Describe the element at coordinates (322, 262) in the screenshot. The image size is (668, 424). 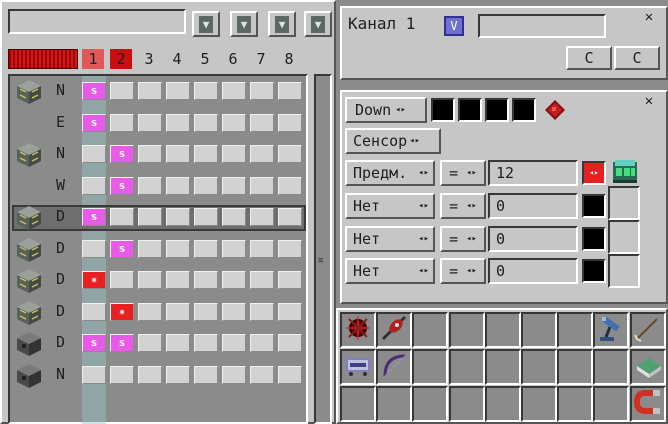
I see `scrollbar-grip-icon: ≡` at that location.